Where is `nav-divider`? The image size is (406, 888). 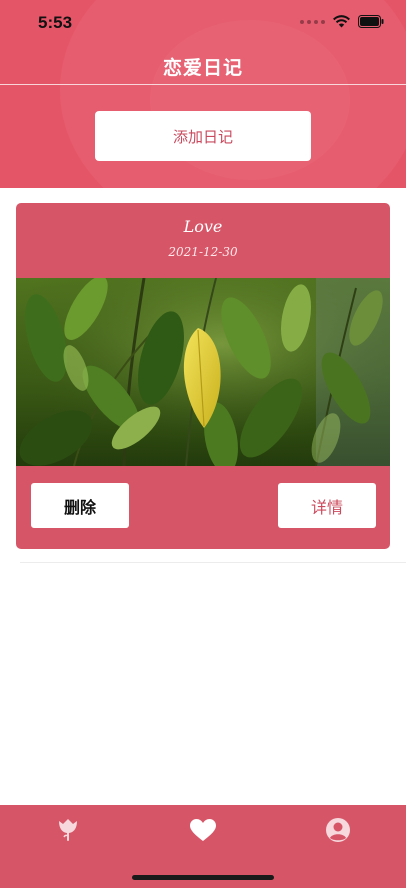
nav-divider is located at coordinates (203, 84).